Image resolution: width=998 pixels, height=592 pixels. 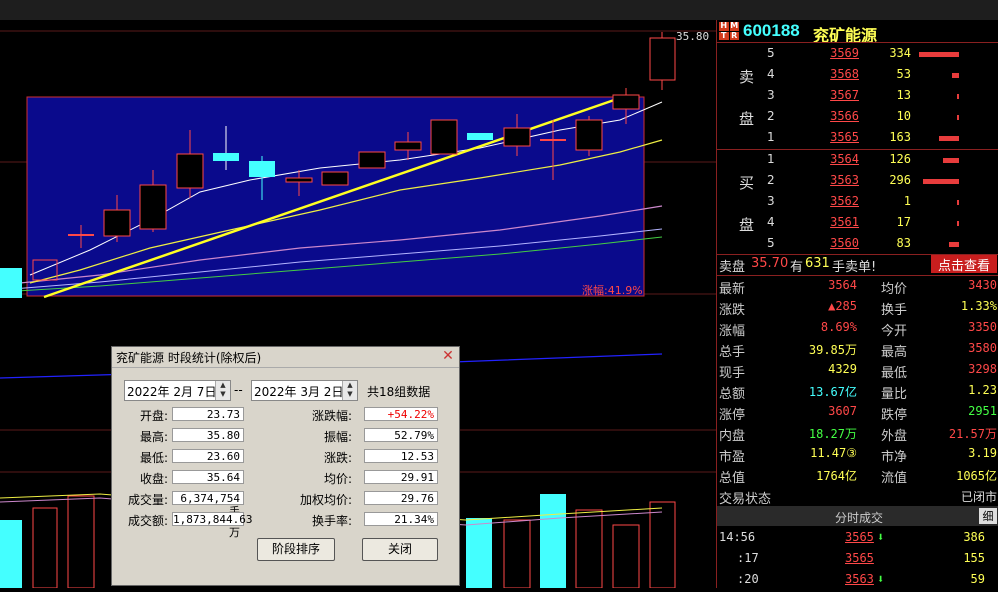 I want to click on stat-label: 交易状态, so click(x=745, y=499).